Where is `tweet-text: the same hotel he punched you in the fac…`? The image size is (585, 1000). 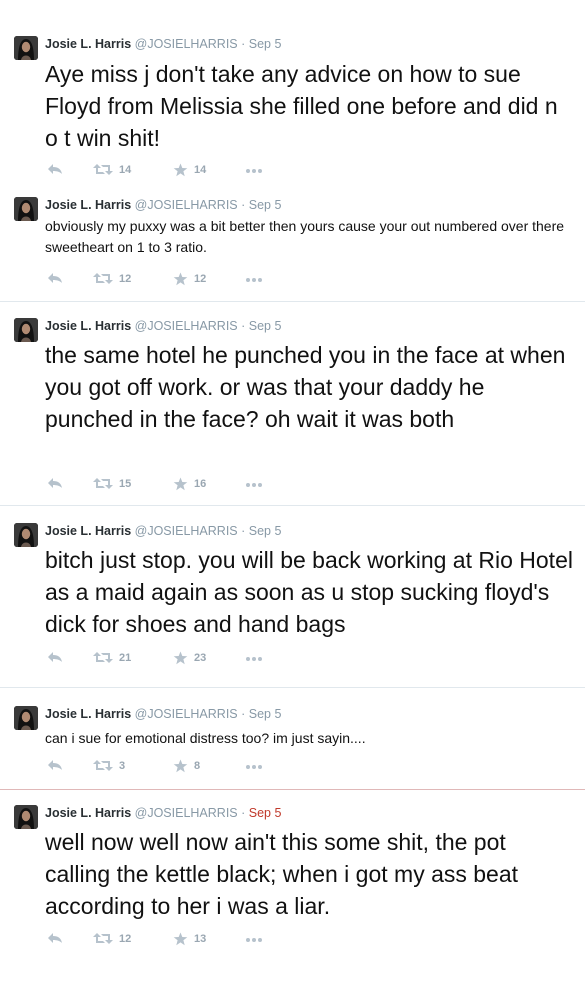 tweet-text: the same hotel he punched you in the fac… is located at coordinates (305, 387).